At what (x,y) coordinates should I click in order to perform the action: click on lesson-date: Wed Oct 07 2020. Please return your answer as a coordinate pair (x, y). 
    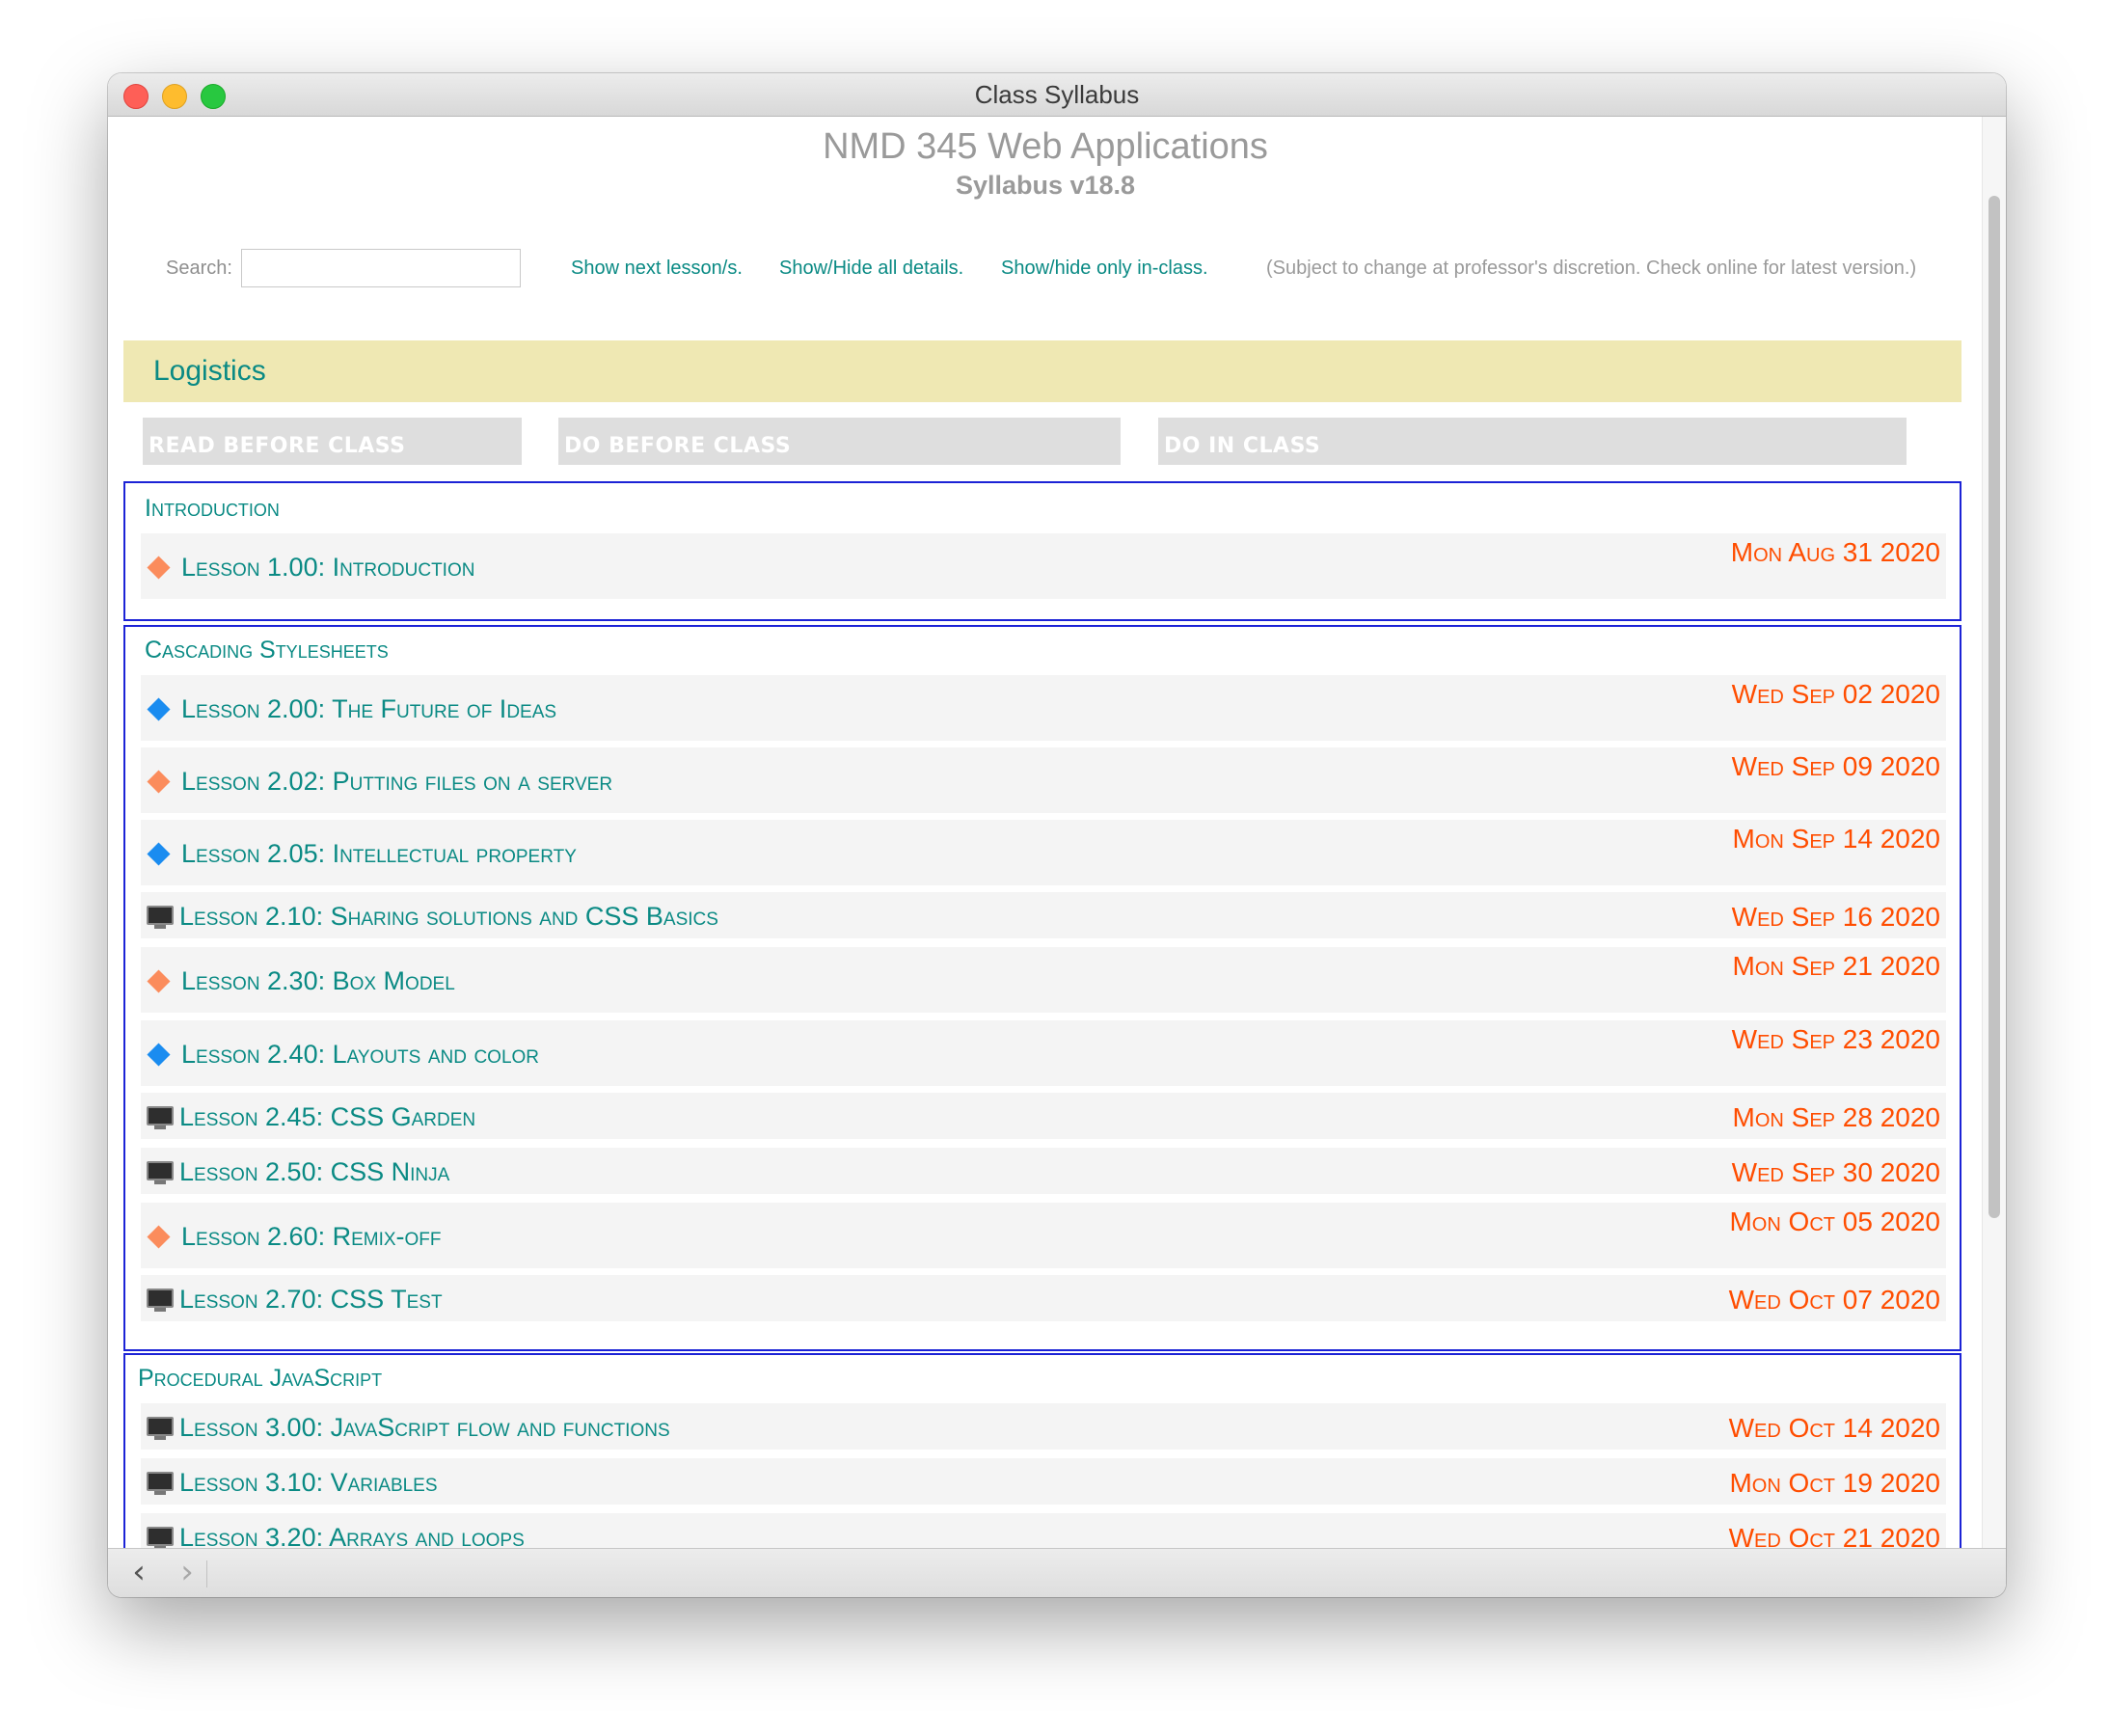
    Looking at the image, I should click on (1834, 1300).